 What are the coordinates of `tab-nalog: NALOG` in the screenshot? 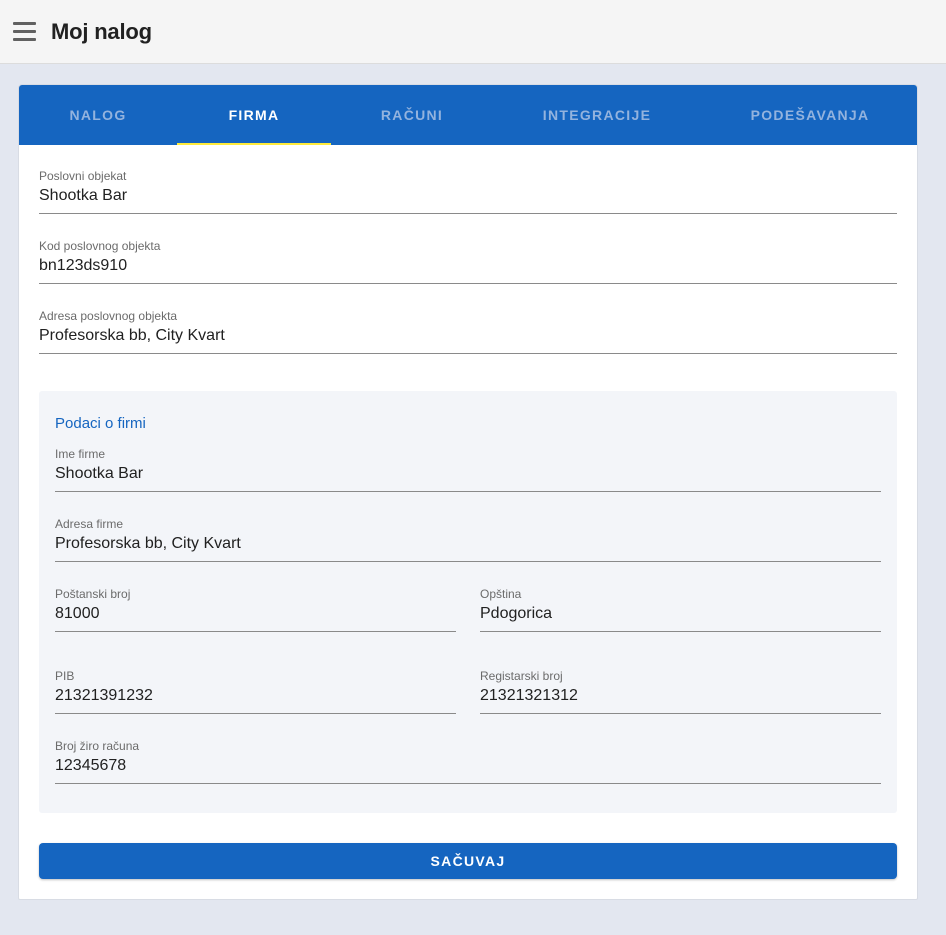 It's located at (98, 115).